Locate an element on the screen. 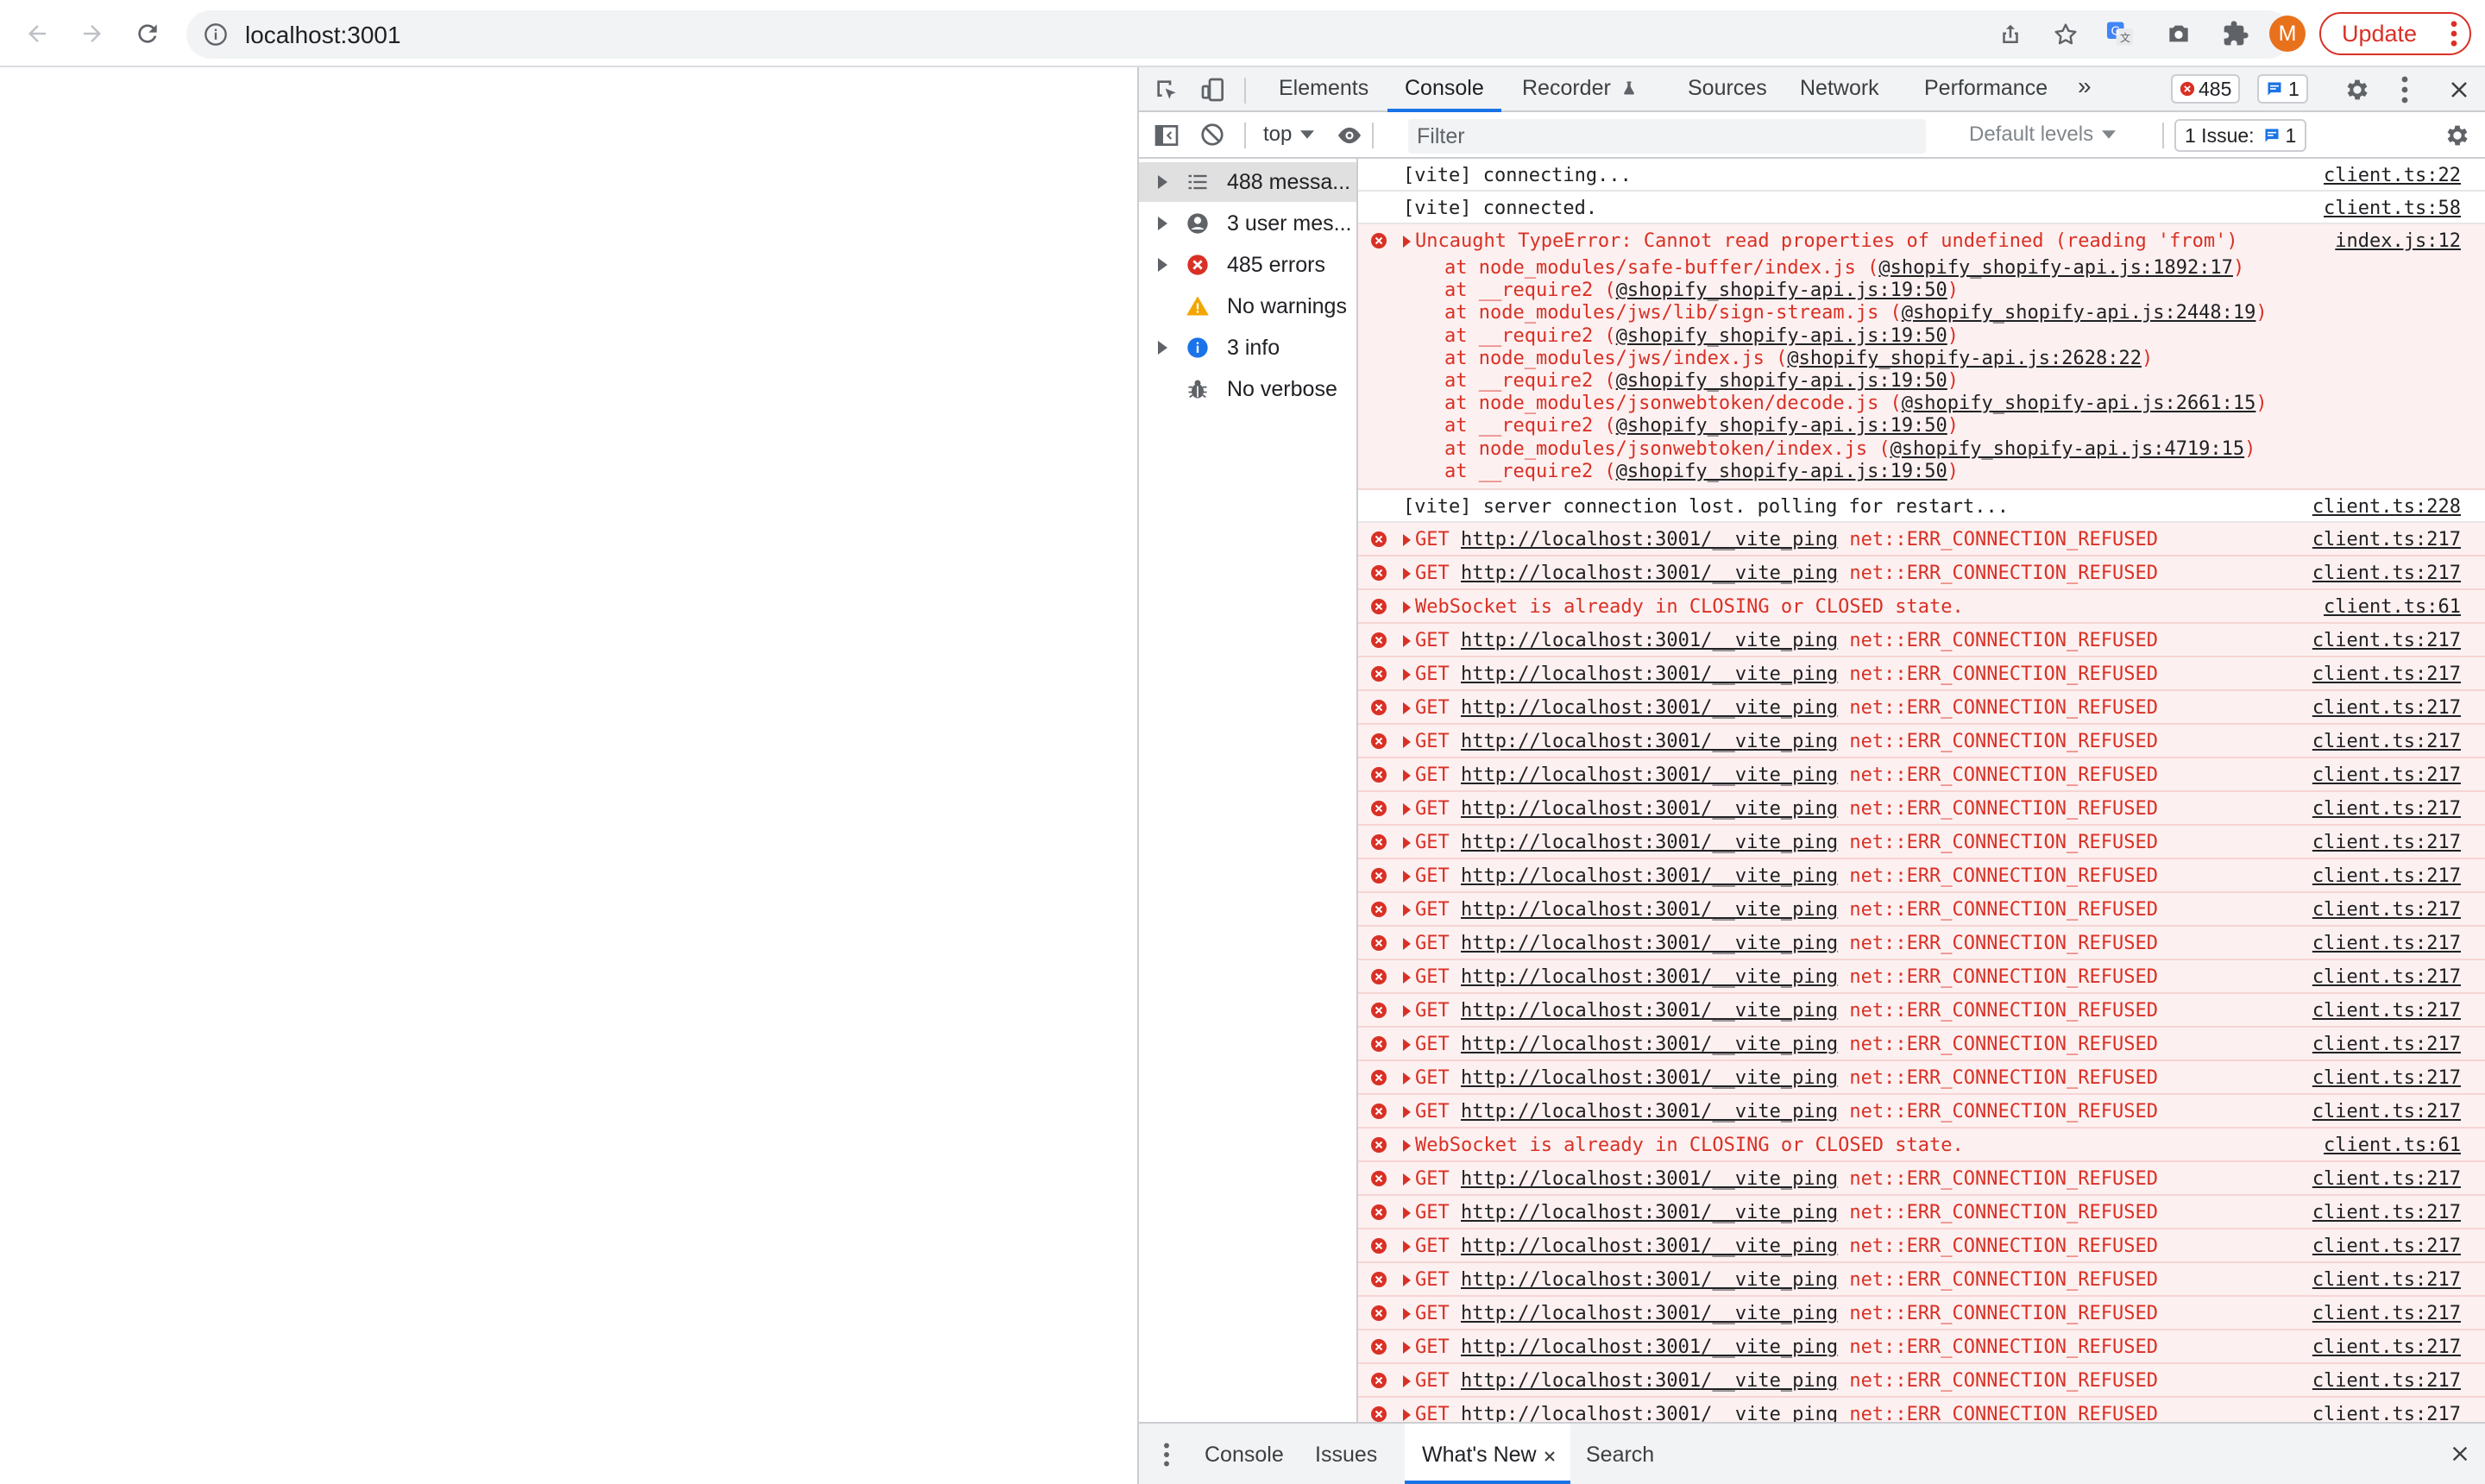 The height and width of the screenshot is (1484, 2485). issues-button: 1 Issue: 1 is located at coordinates (2240, 135).